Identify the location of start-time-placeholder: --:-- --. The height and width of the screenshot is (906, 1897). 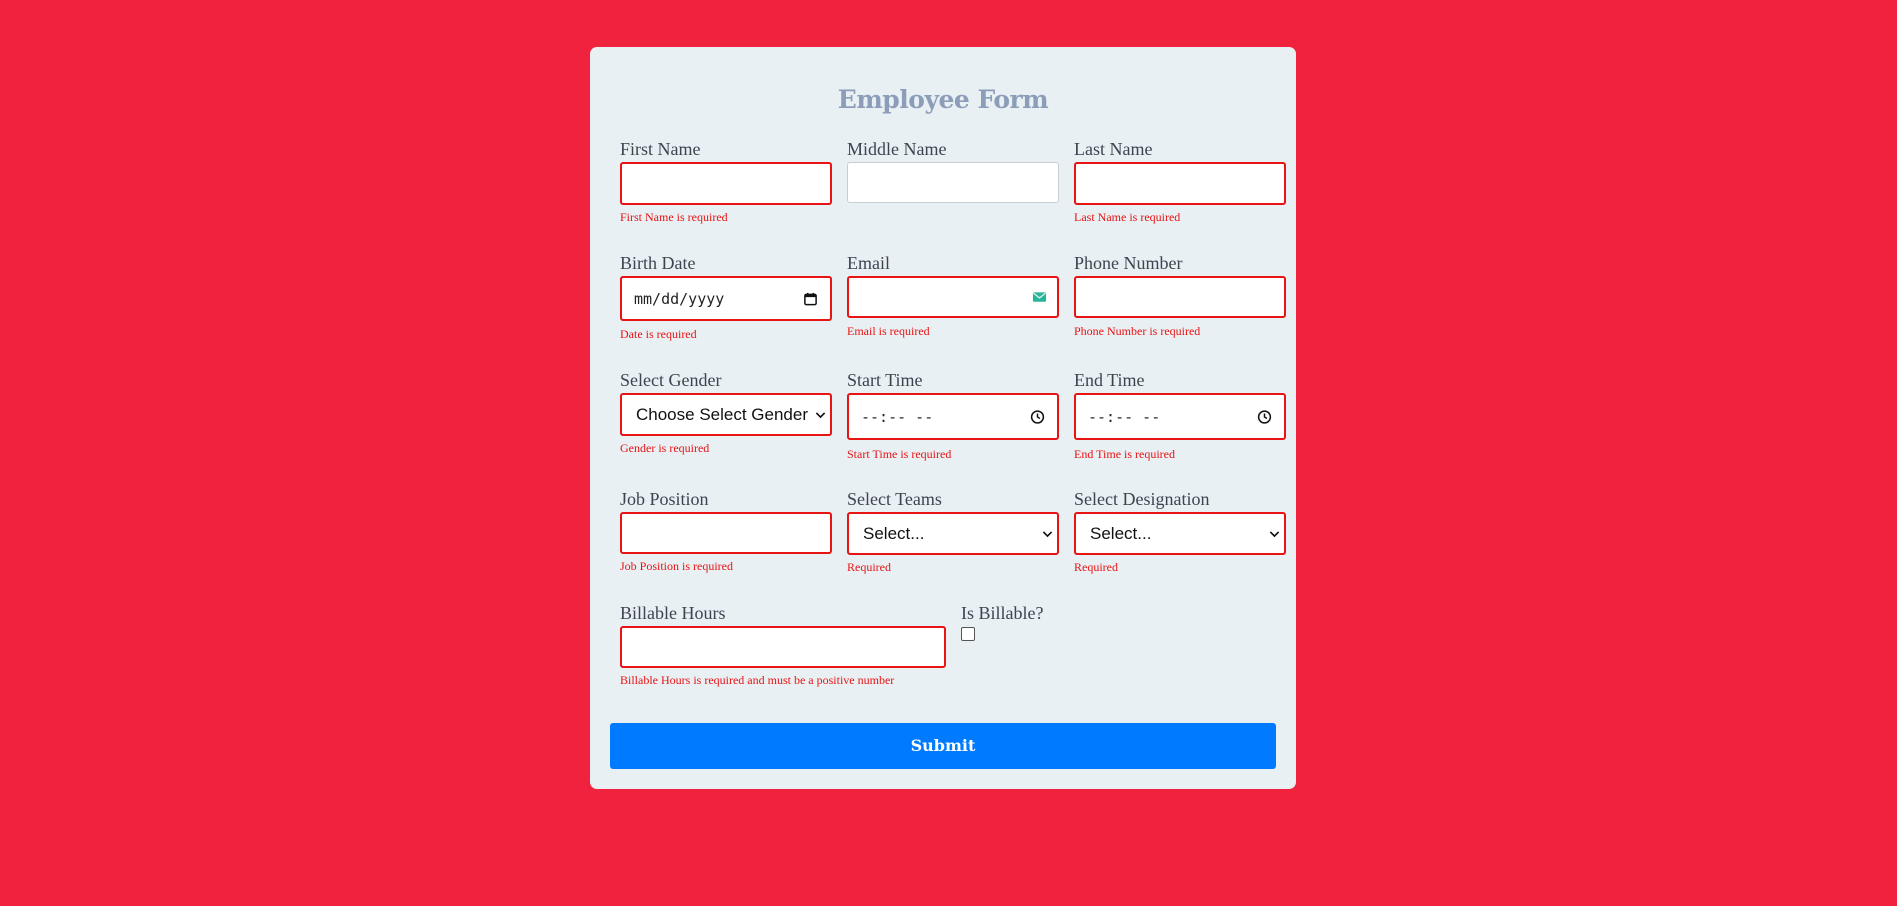
(897, 416).